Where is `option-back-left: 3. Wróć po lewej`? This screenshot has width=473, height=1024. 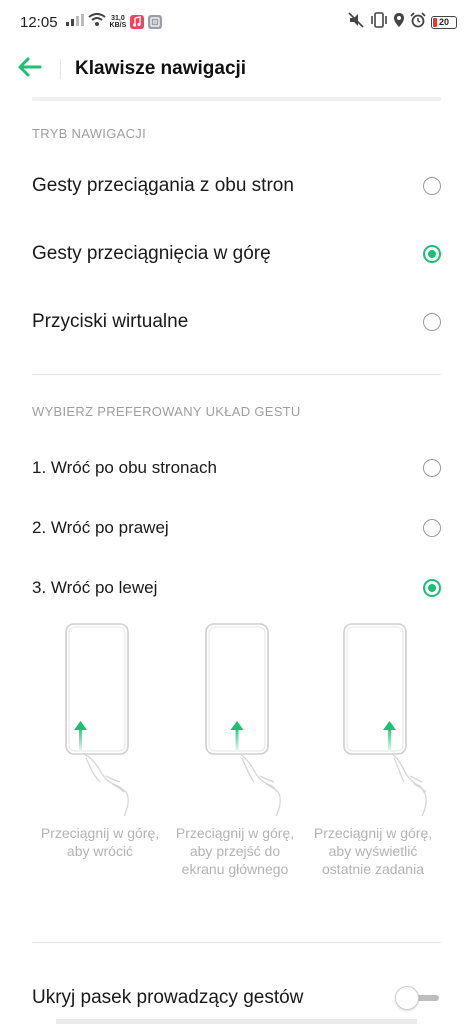
option-back-left: 3. Wróć po lewej is located at coordinates (236, 588).